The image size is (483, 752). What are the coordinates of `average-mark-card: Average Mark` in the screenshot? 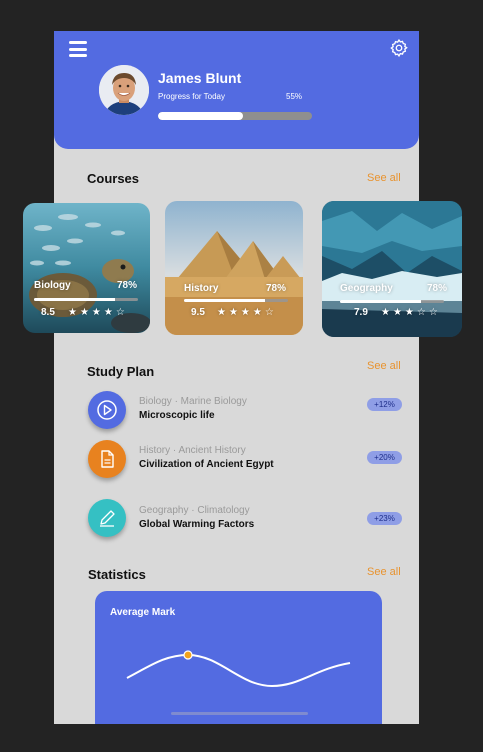 It's located at (238, 657).